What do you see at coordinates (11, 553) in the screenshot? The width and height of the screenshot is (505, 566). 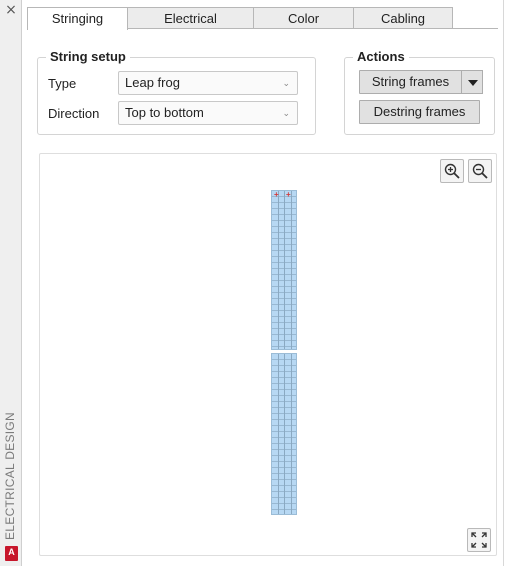 I see `app-logo-icon: A` at bounding box center [11, 553].